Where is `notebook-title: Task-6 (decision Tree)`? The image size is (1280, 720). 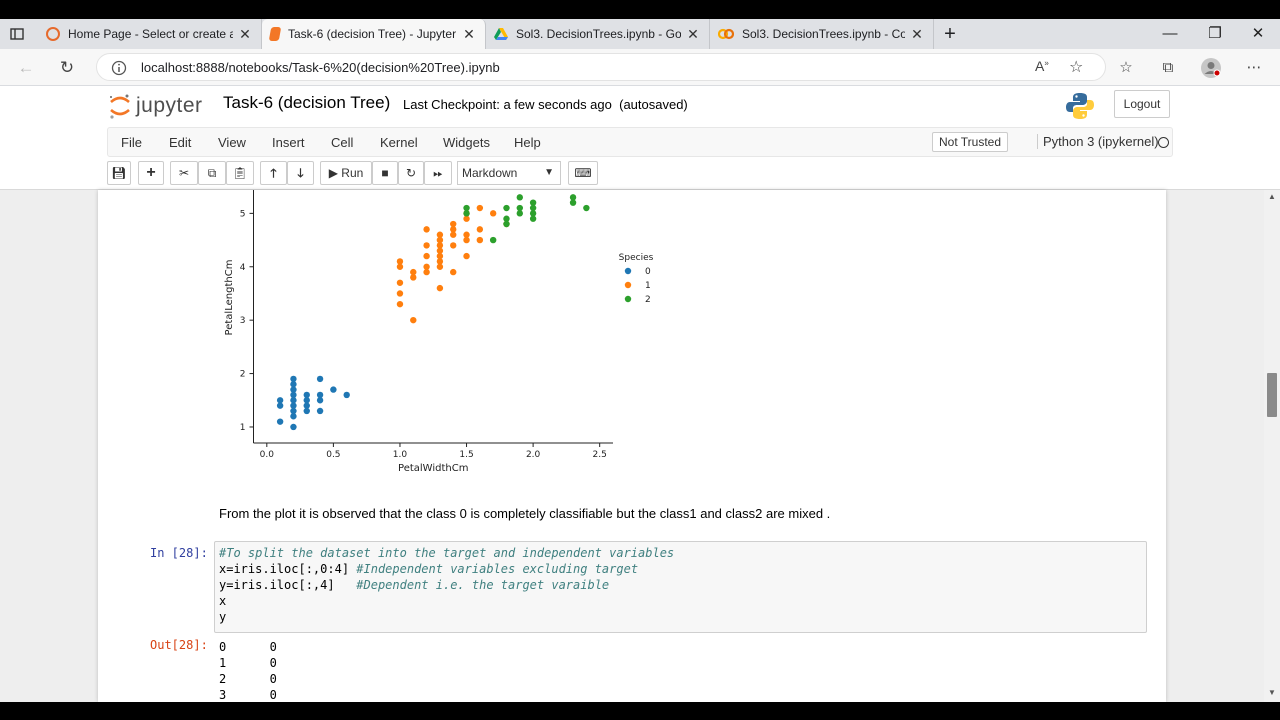 notebook-title: Task-6 (decision Tree) is located at coordinates (306, 103).